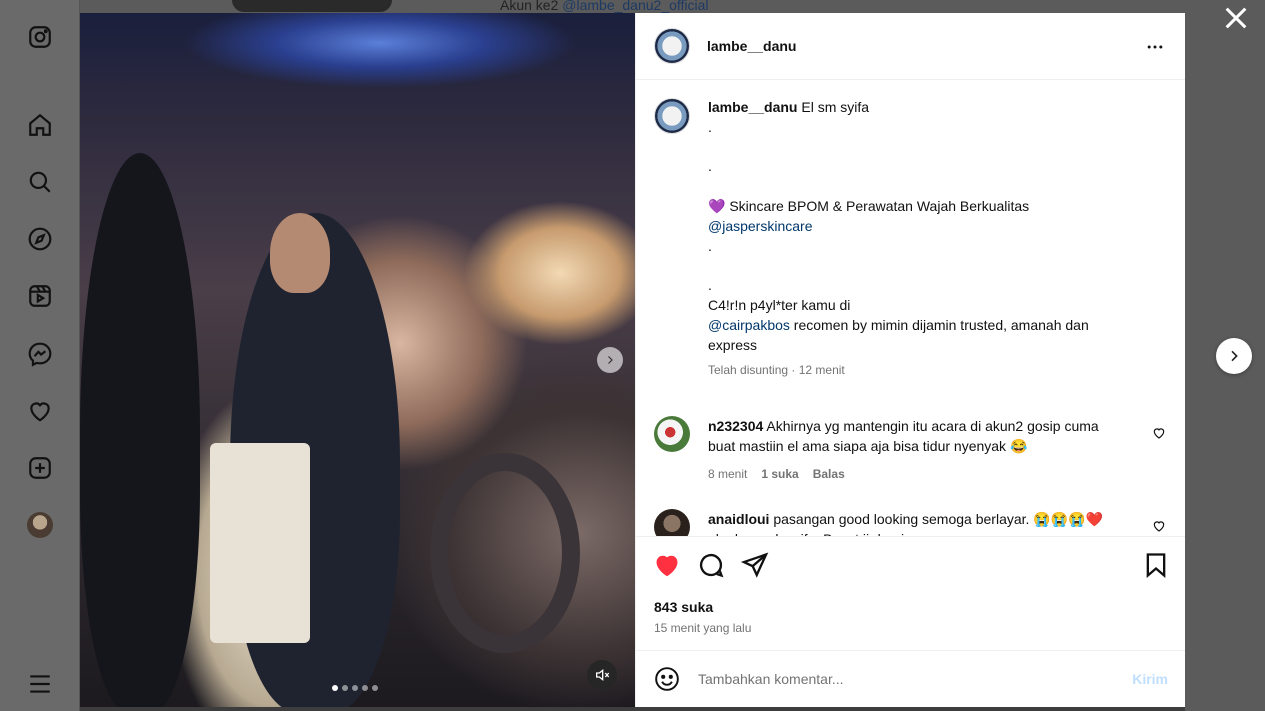 The height and width of the screenshot is (711, 1265). I want to click on emoji-picker-button, so click(667, 679).